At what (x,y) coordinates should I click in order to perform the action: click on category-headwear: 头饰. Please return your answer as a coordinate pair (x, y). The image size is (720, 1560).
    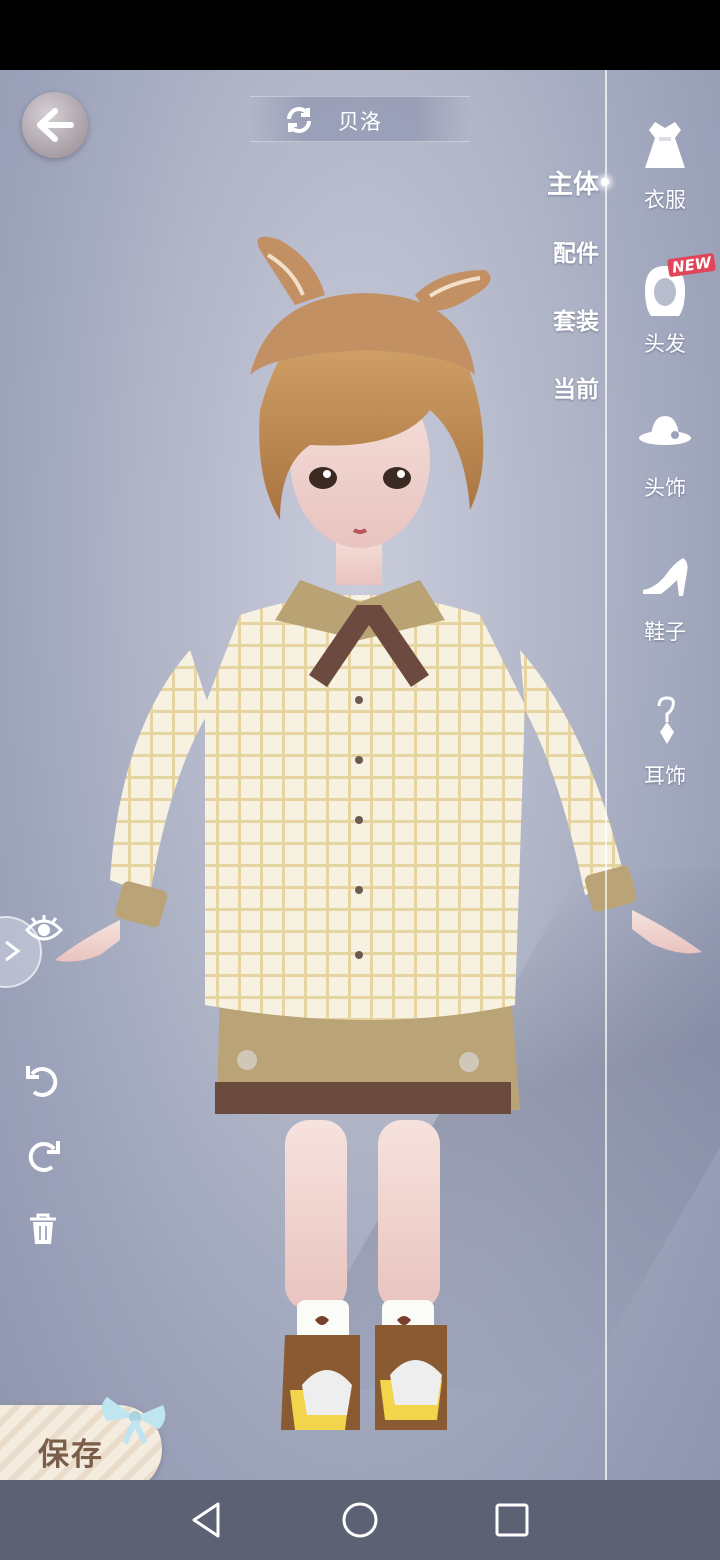
    Looking at the image, I should click on (665, 453).